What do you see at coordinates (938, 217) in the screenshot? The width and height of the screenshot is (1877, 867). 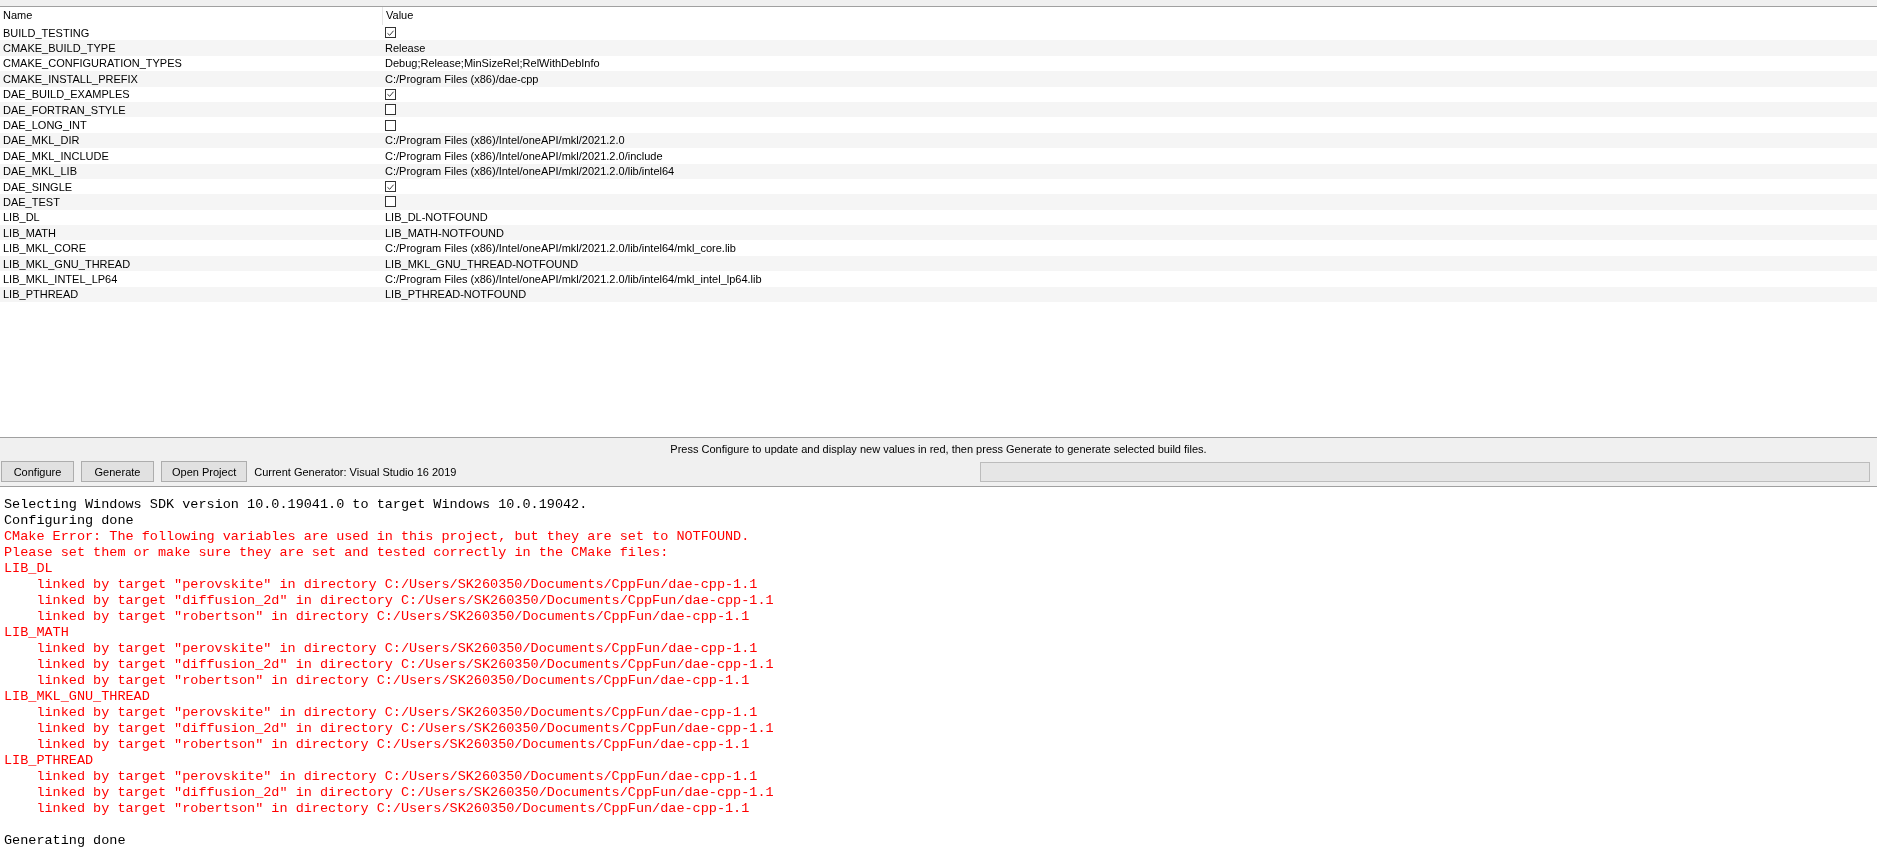 I see `table-row: LIB_DL LIB_DL-NOTFOUND` at bounding box center [938, 217].